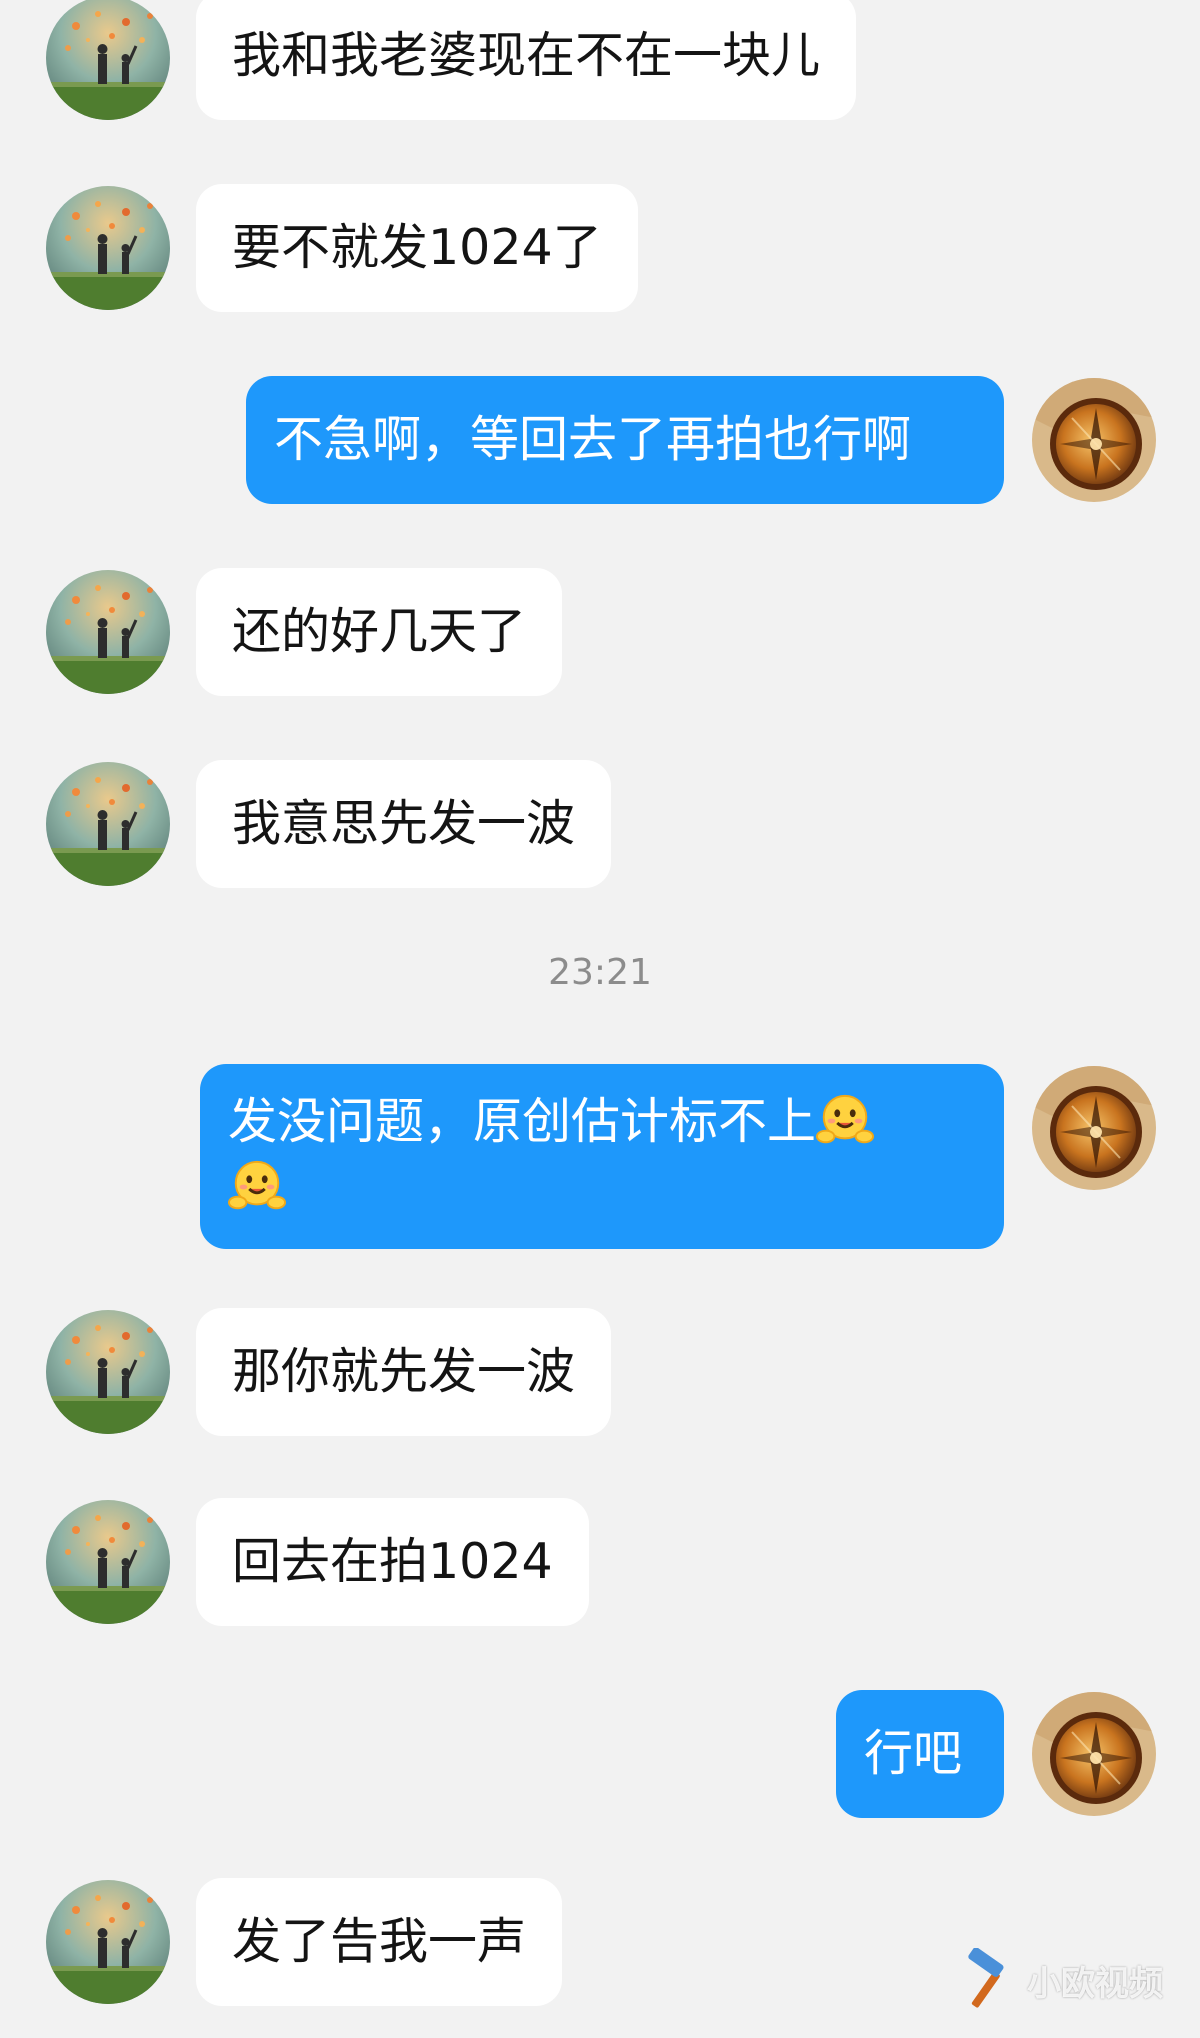 This screenshot has width=1200, height=2038. I want to click on message-text: 要不就发1024了, so click(417, 247).